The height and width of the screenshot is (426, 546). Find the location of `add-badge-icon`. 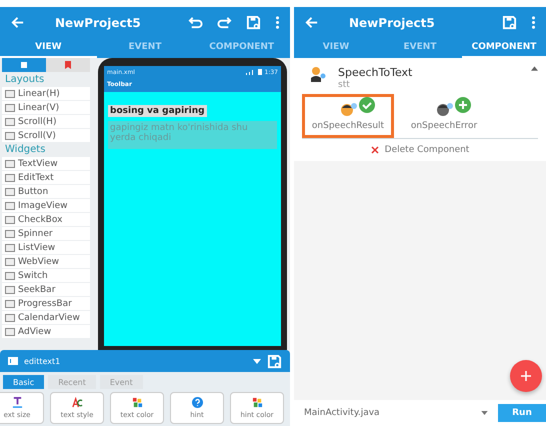

add-badge-icon is located at coordinates (463, 105).